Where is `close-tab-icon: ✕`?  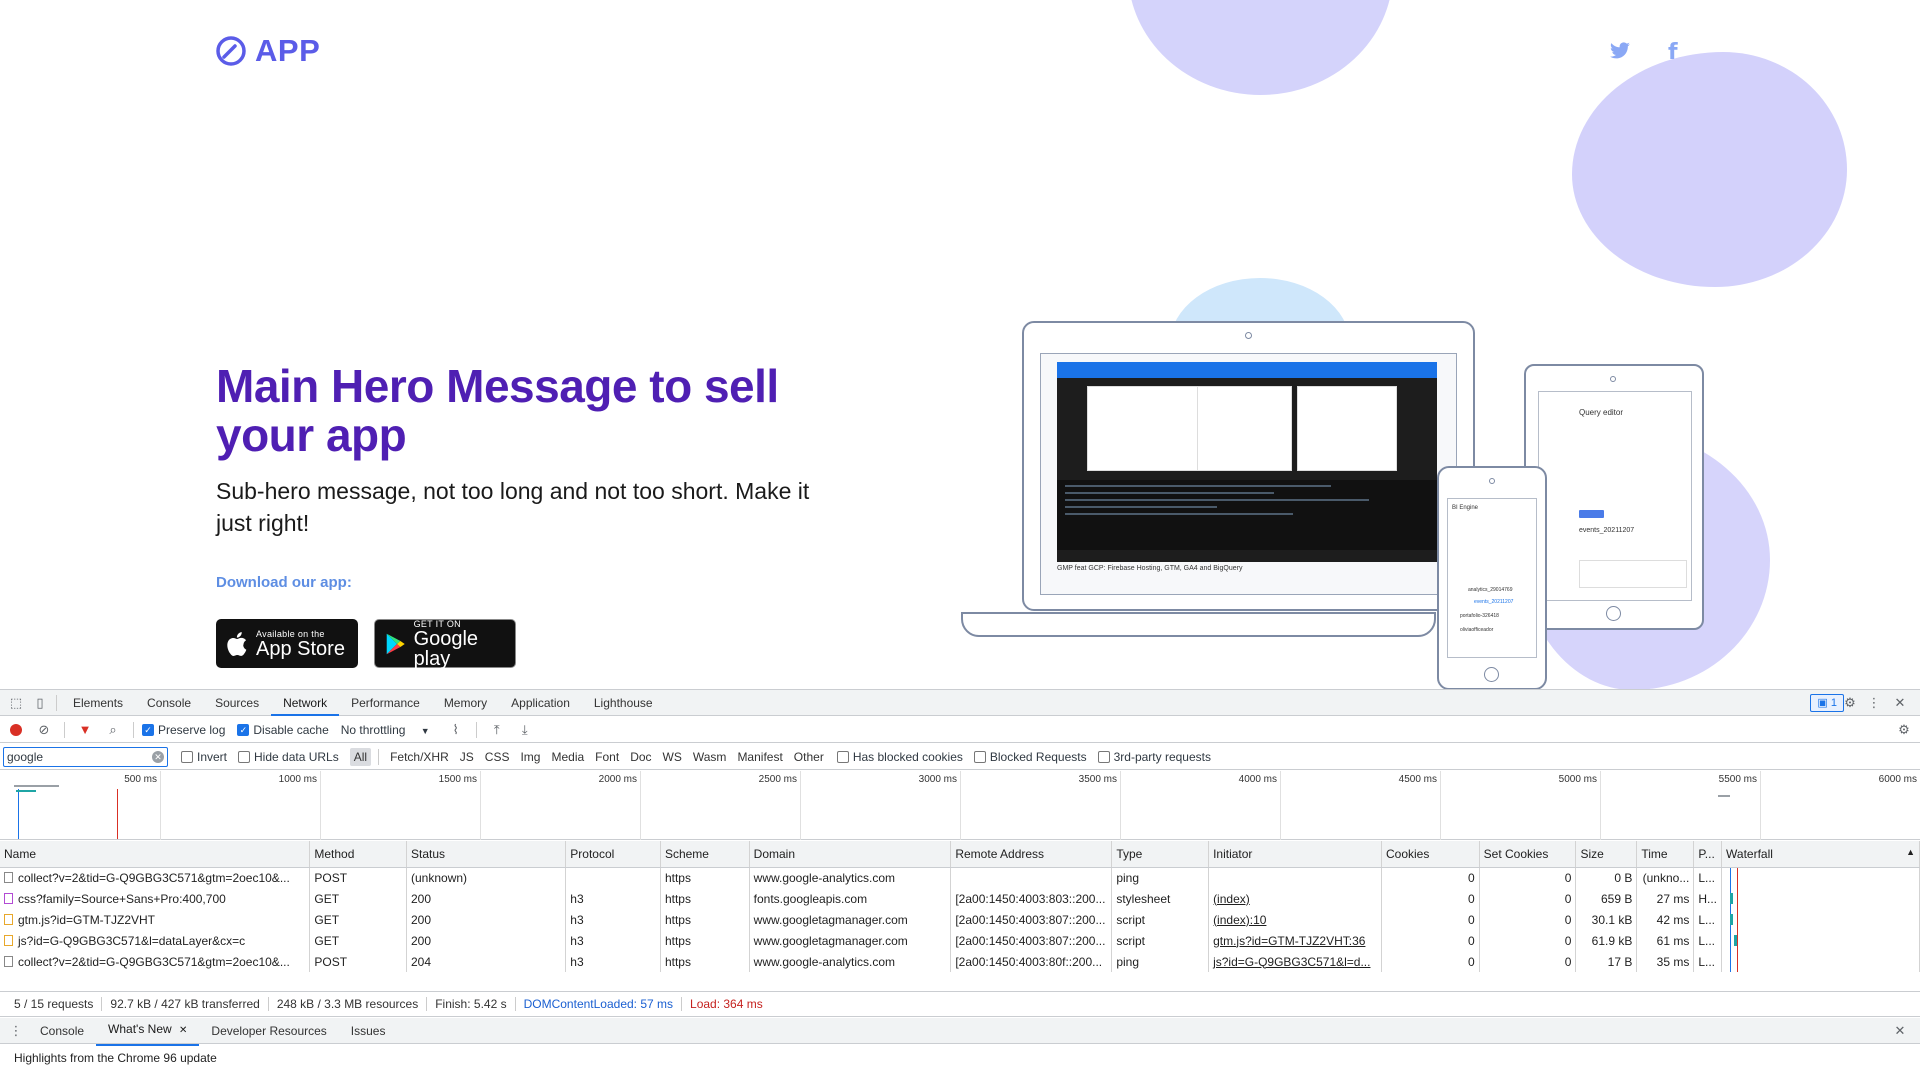
close-tab-icon: ✕ is located at coordinates (183, 1030).